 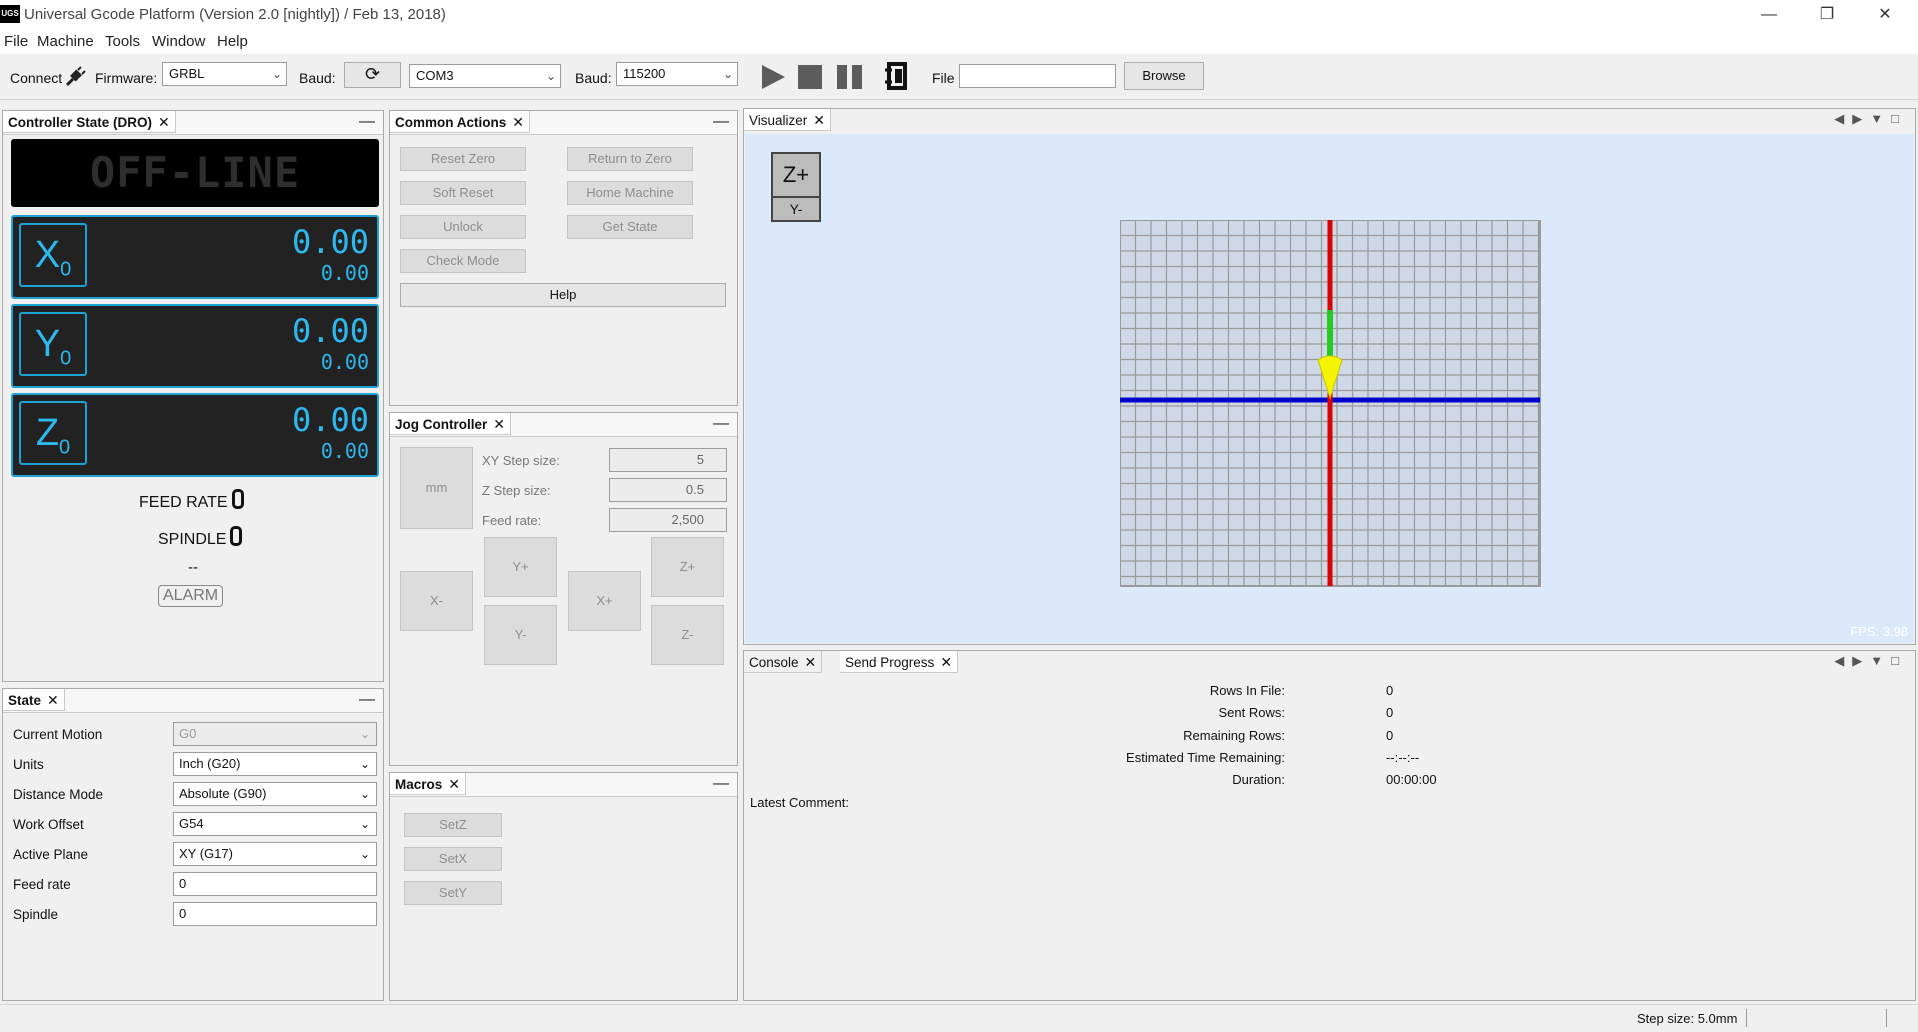 I want to click on feed-rate-readout: FEED RATE, so click(x=191, y=500).